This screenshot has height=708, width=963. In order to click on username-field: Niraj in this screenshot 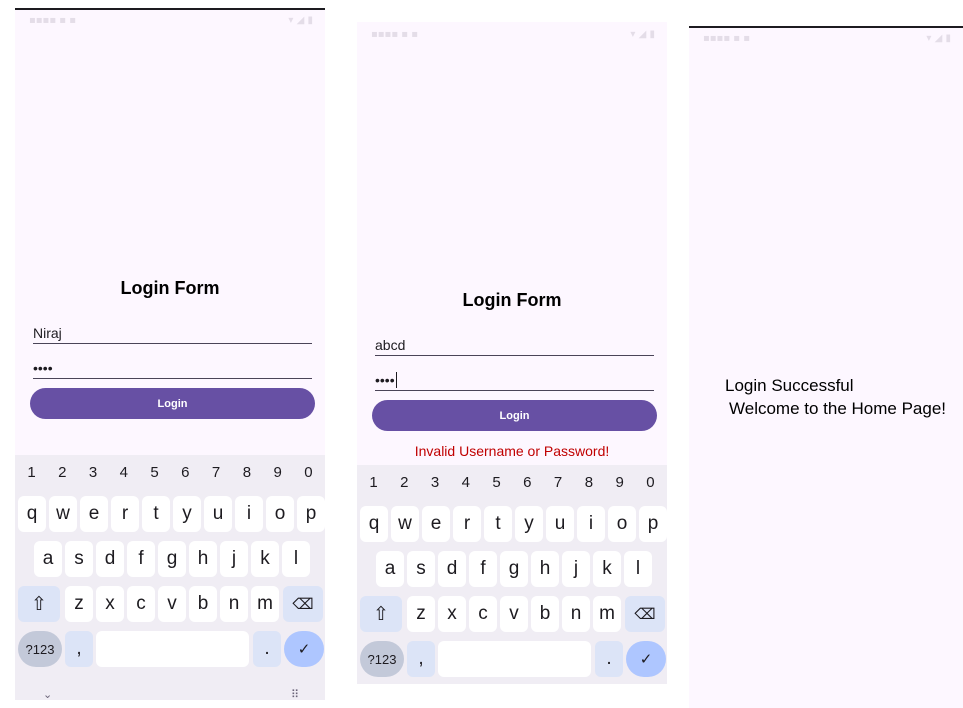, I will do `click(172, 331)`.